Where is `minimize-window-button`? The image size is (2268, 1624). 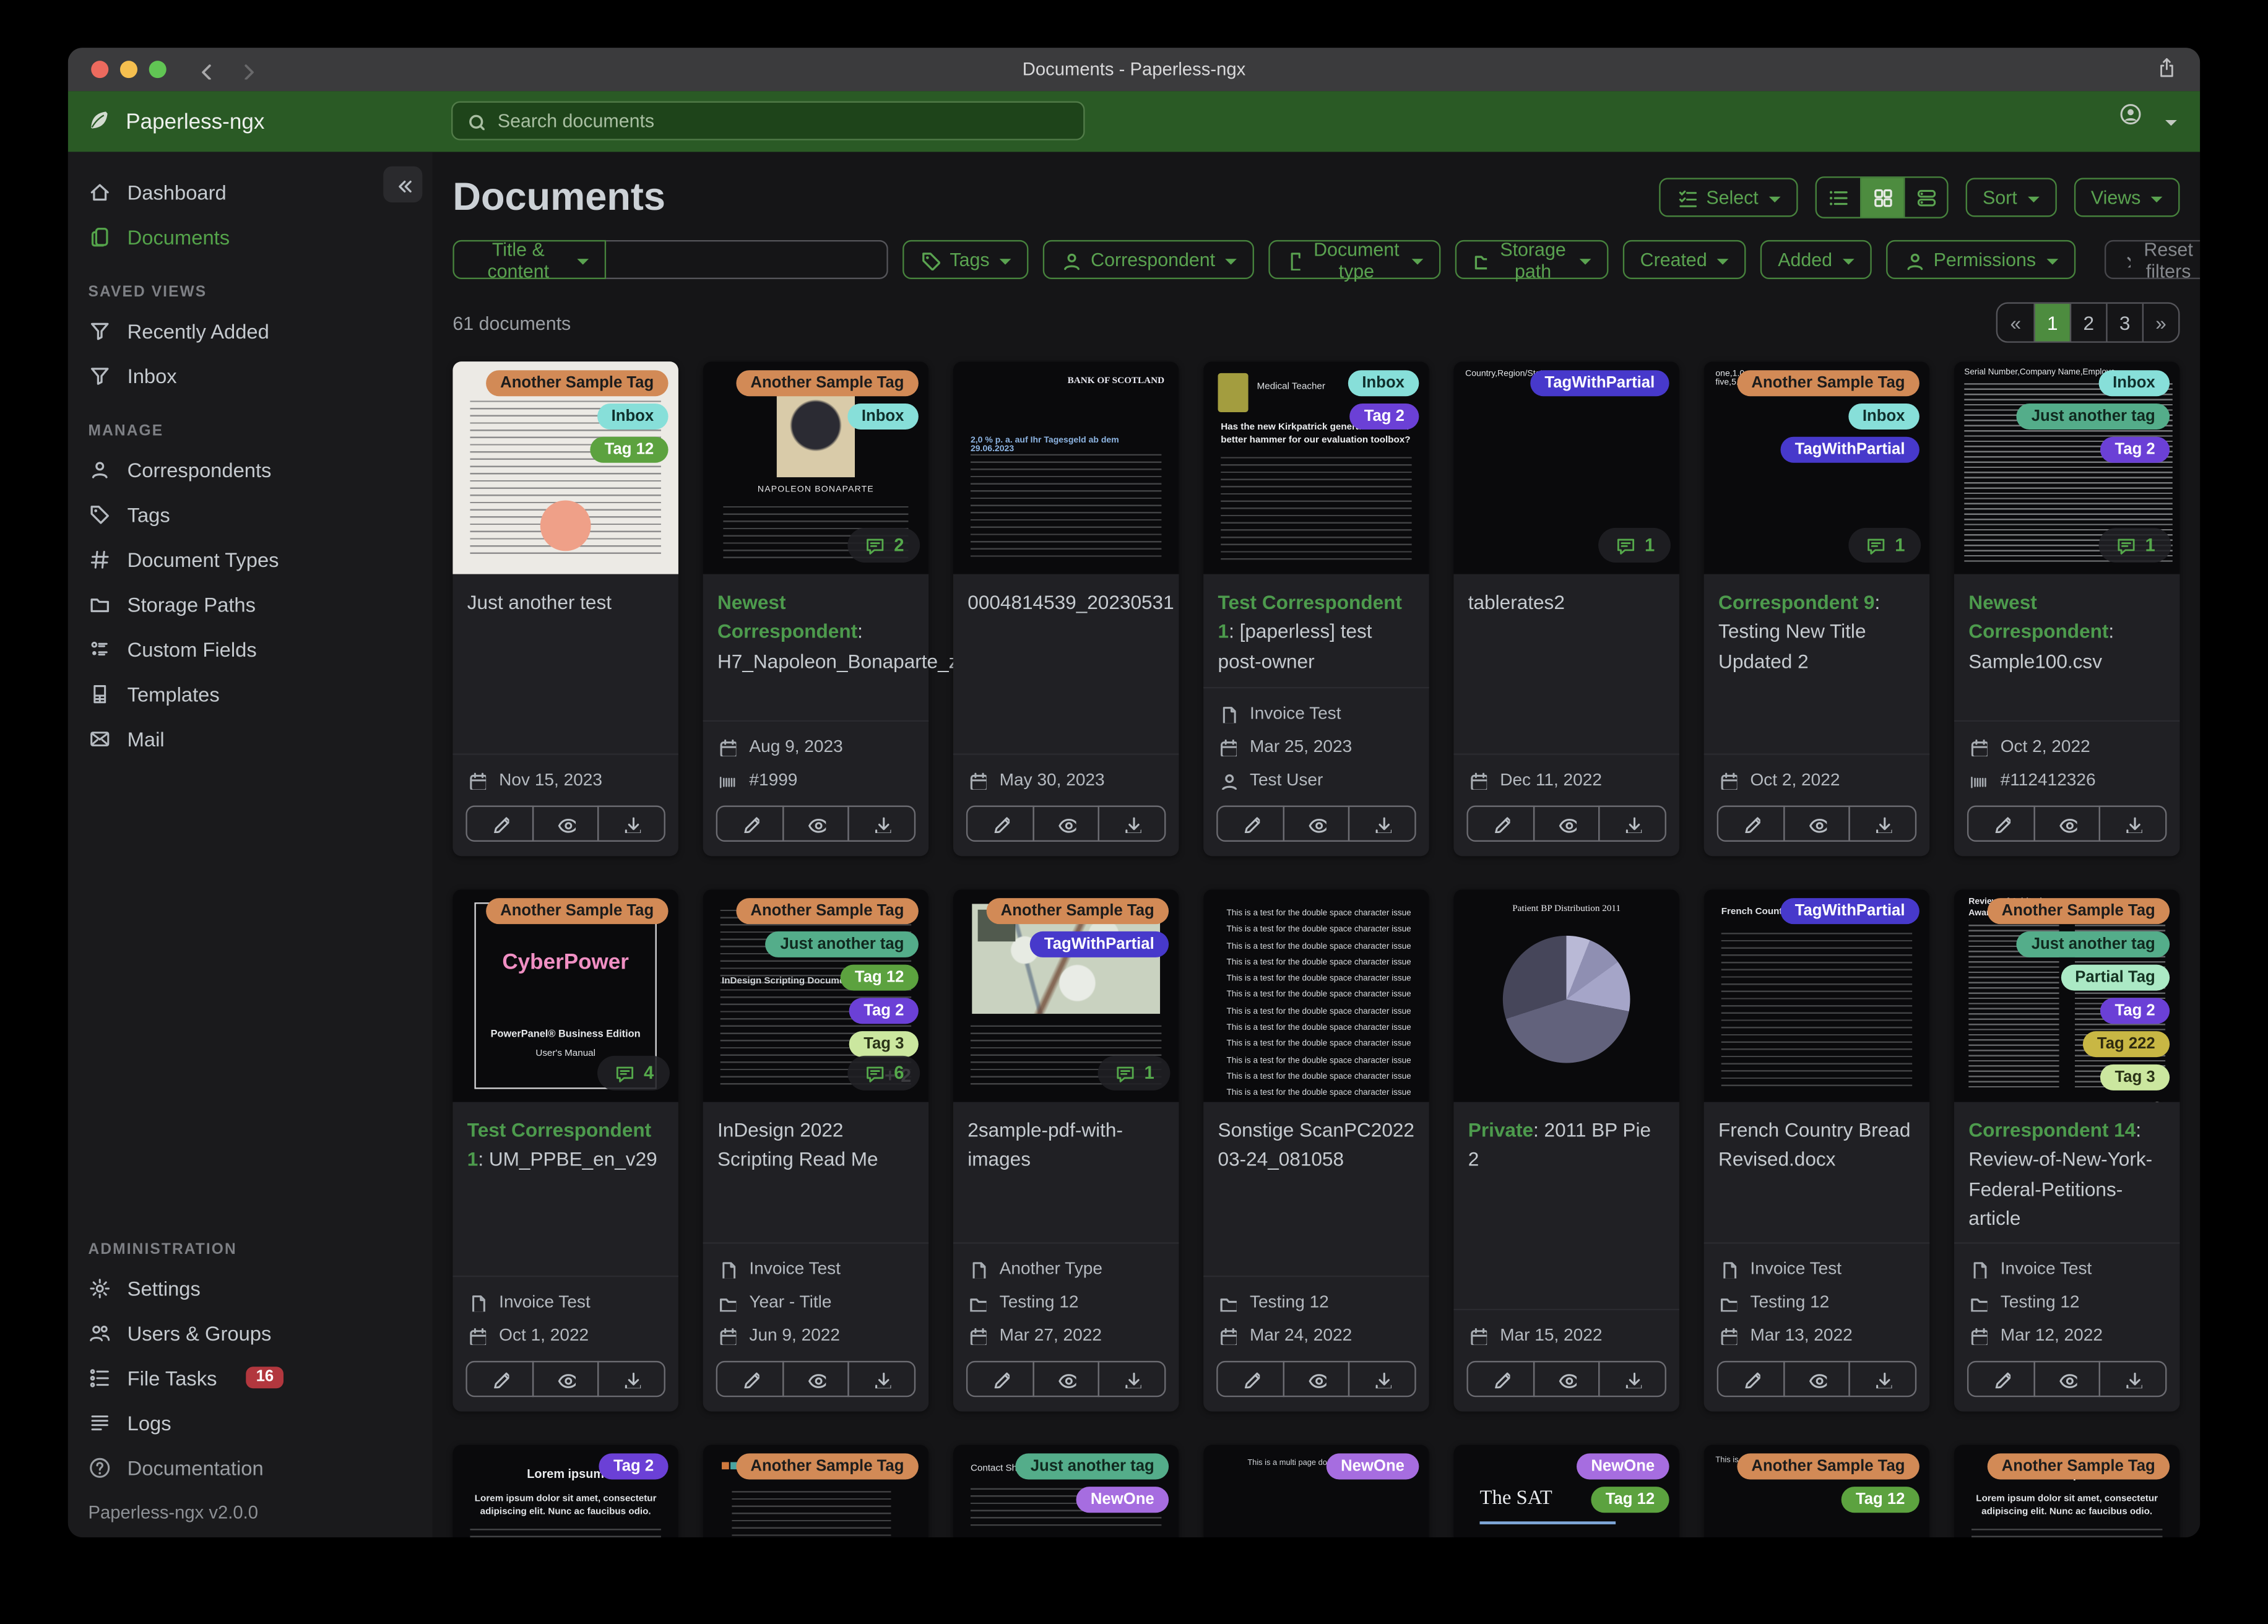
minimize-window-button is located at coordinates (128, 70).